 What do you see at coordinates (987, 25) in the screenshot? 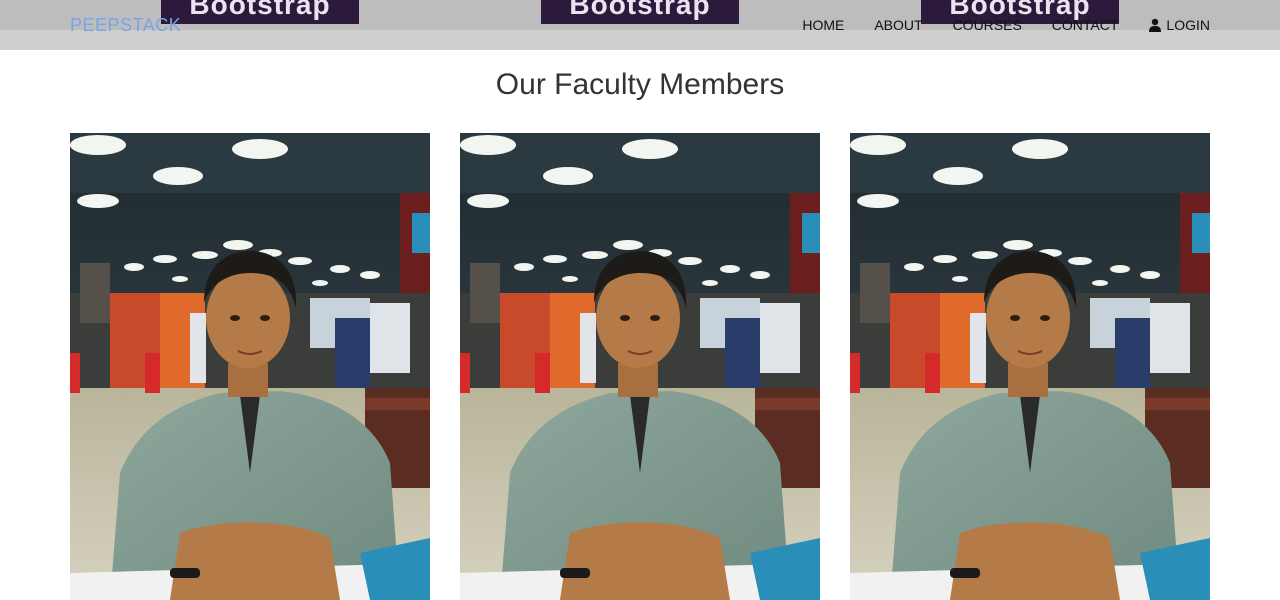
I see `nav-courses-link: COURSES` at bounding box center [987, 25].